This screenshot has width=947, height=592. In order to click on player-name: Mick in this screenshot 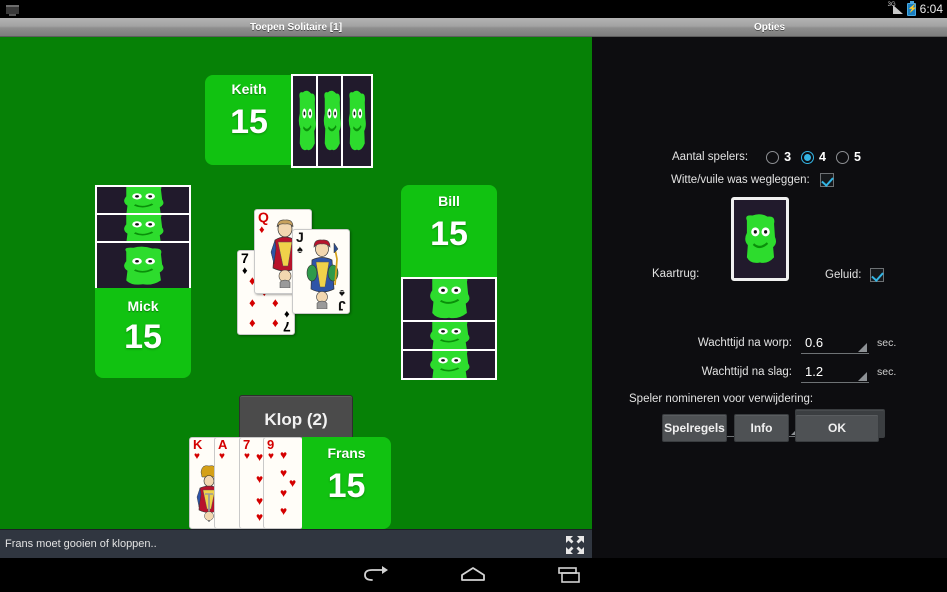, I will do `click(143, 306)`.